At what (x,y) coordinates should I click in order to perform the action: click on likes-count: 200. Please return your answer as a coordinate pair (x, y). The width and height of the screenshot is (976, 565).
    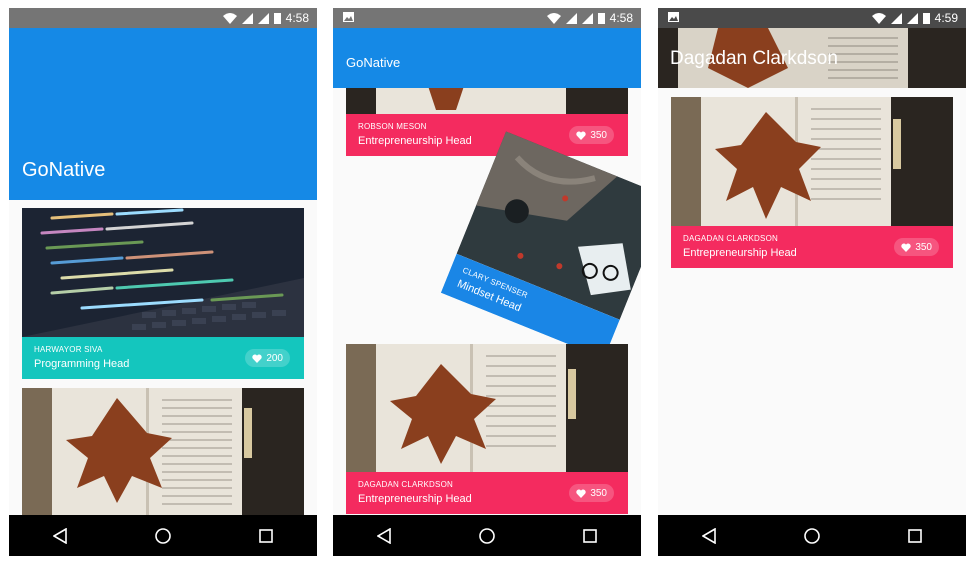
    Looking at the image, I should click on (274, 358).